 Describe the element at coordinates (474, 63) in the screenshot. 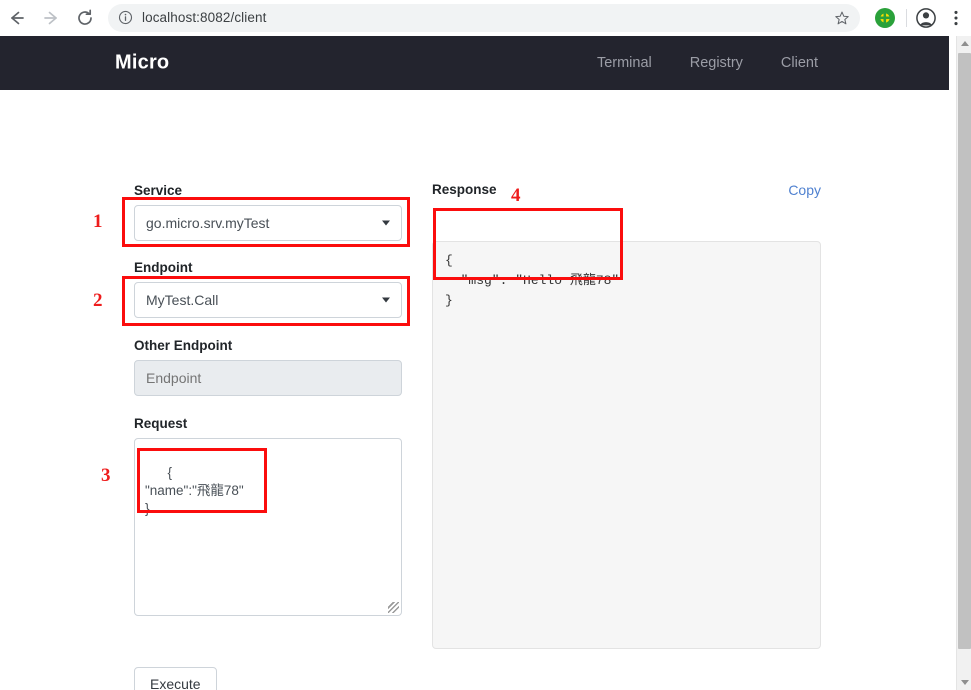

I see `app-navbar: Micro Terminal Registry Client` at that location.